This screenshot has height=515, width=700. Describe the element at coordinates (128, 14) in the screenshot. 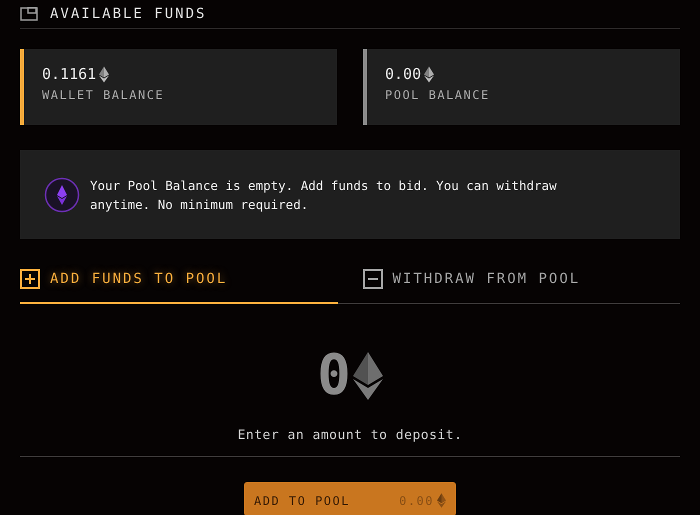

I see `section-title: AVAILABLE FUNDS` at that location.